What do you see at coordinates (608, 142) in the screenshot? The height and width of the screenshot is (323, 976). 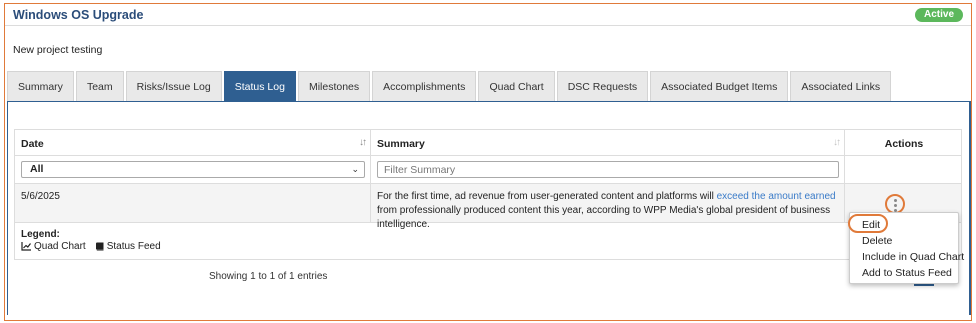 I see `summary-column-header: Summary ↓↑` at bounding box center [608, 142].